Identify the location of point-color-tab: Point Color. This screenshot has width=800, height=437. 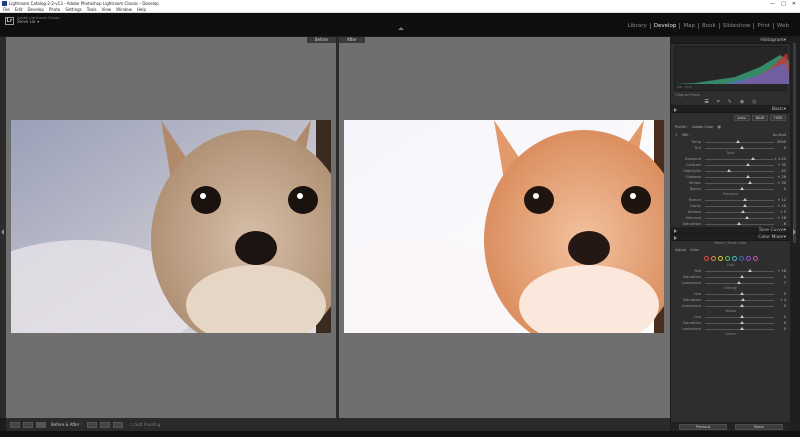
(737, 243).